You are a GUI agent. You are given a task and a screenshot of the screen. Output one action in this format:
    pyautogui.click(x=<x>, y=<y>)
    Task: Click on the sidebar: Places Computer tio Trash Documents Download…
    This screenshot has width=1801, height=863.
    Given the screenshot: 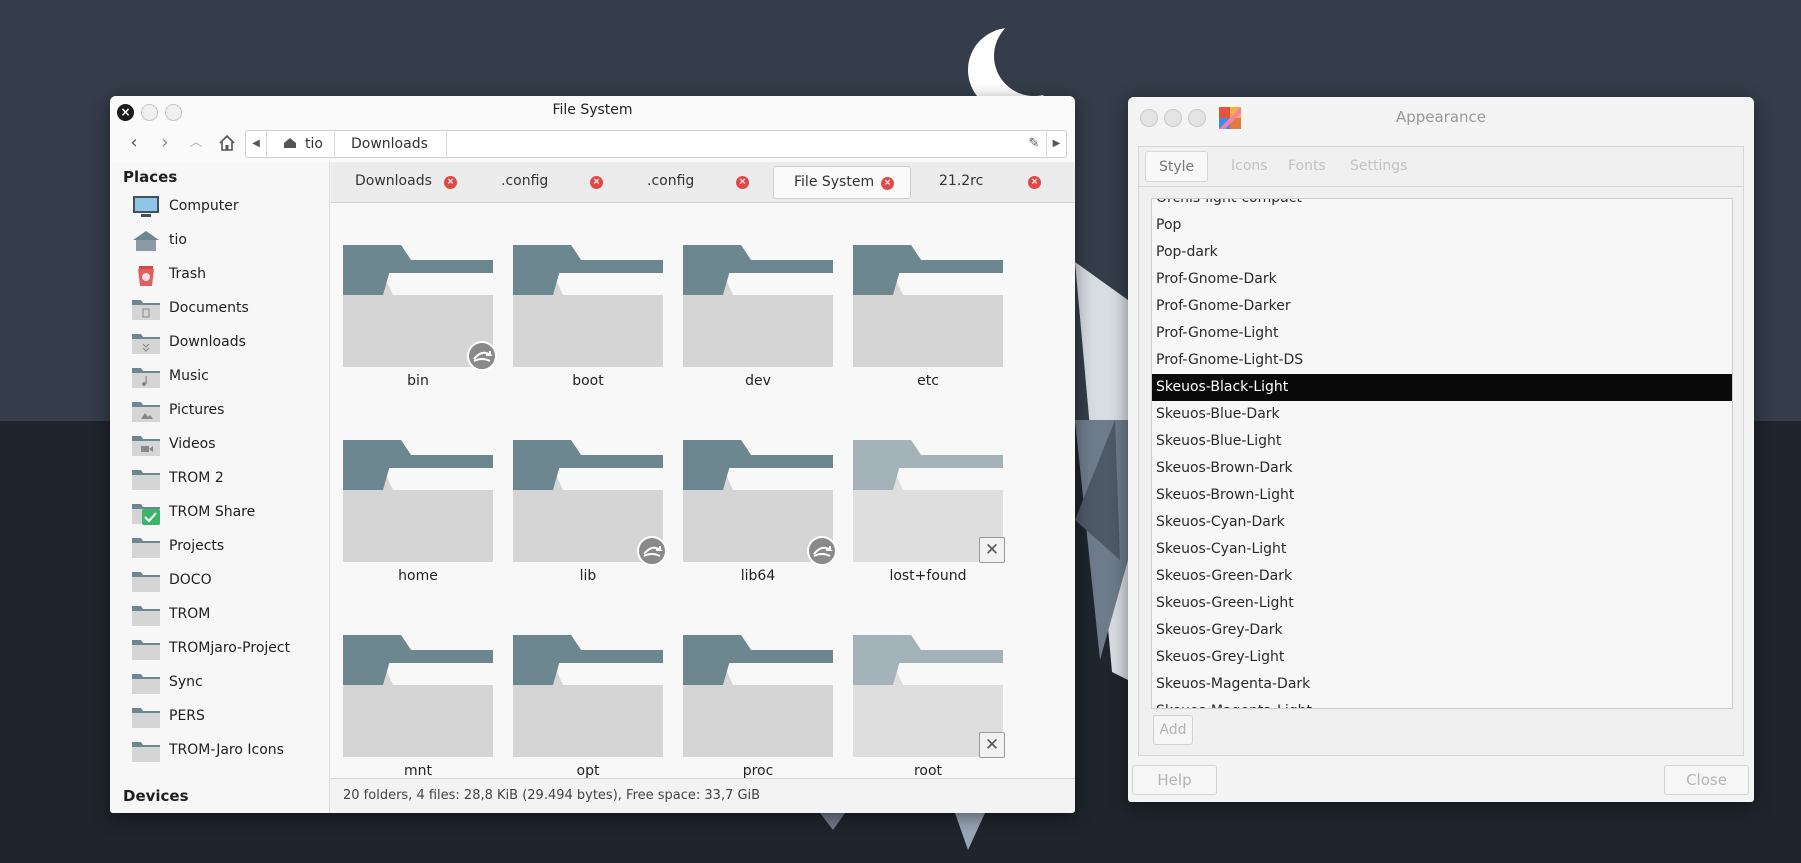 What is the action you would take?
    pyautogui.click(x=220, y=487)
    